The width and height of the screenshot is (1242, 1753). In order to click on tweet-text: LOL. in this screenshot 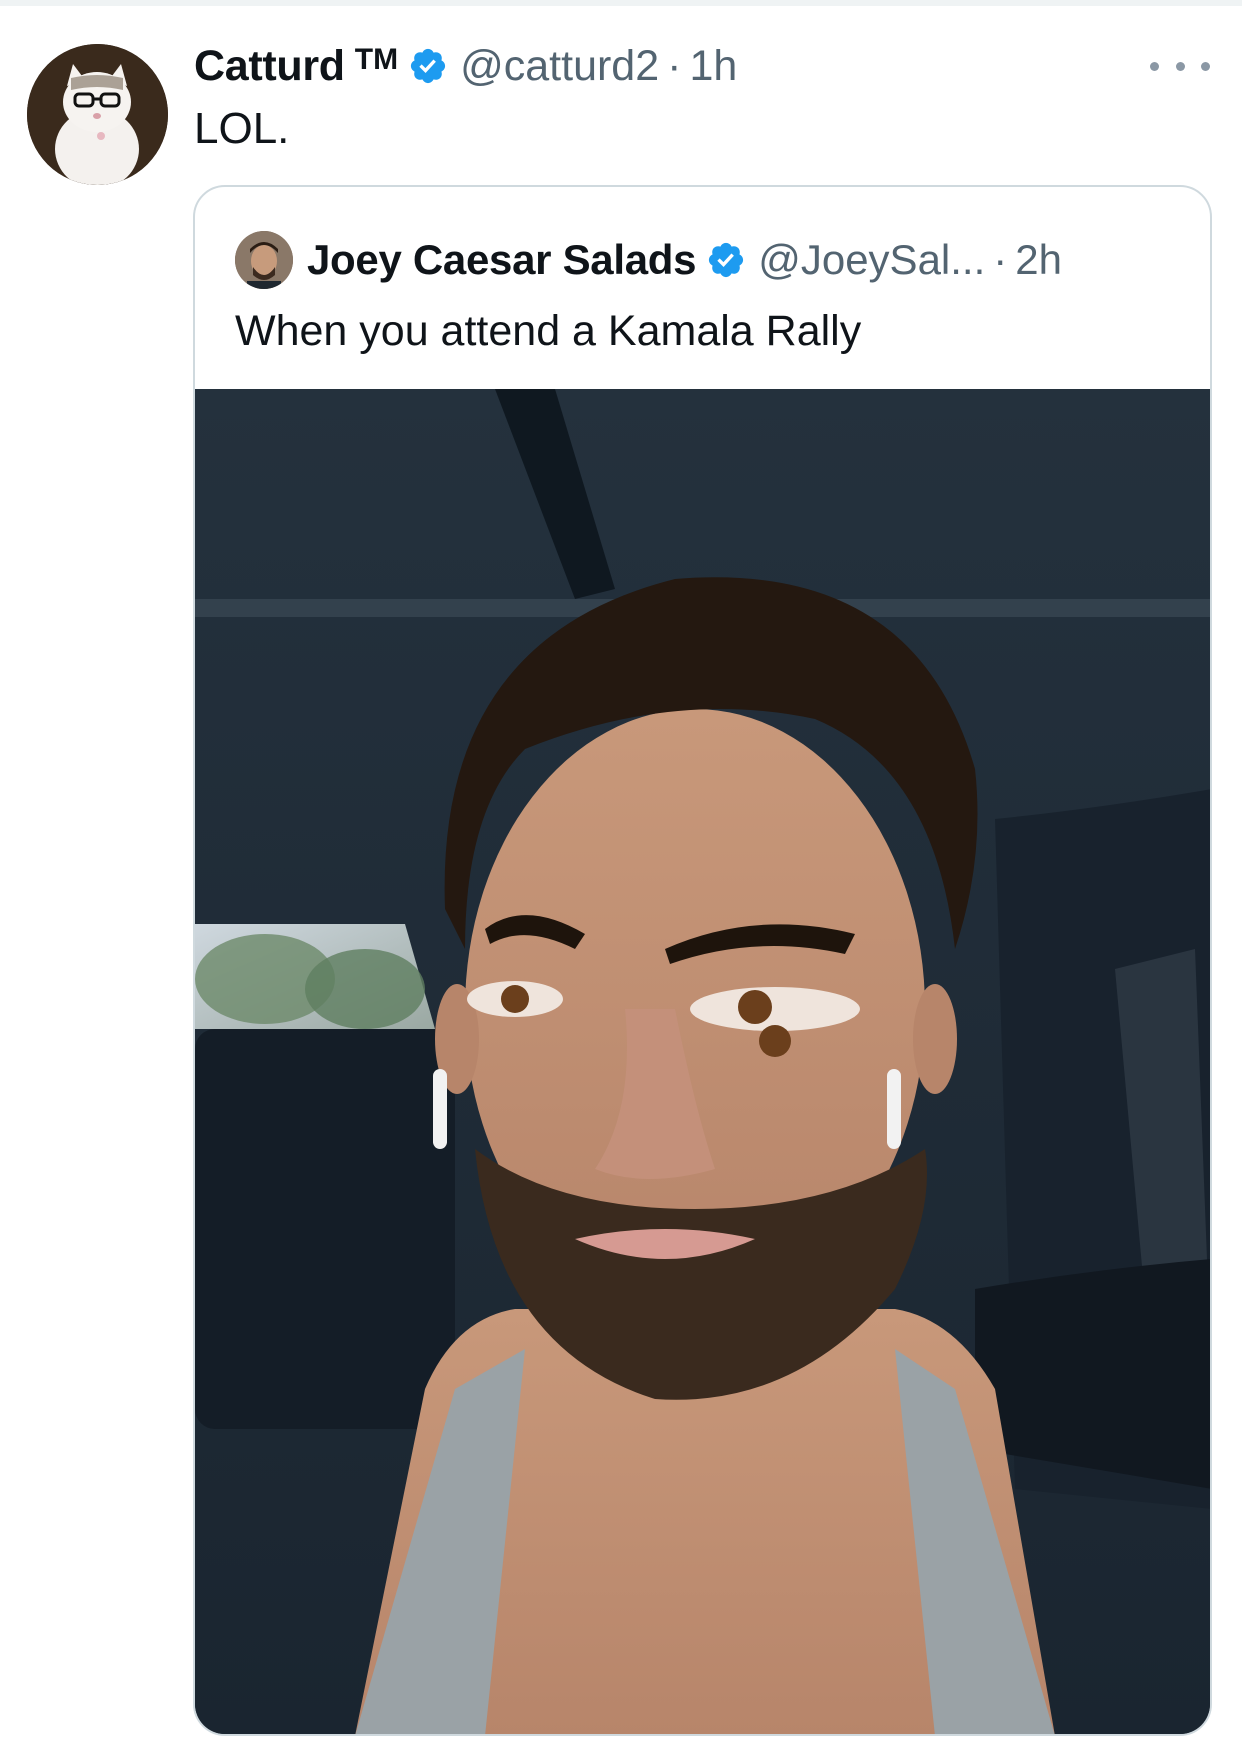, I will do `click(242, 128)`.